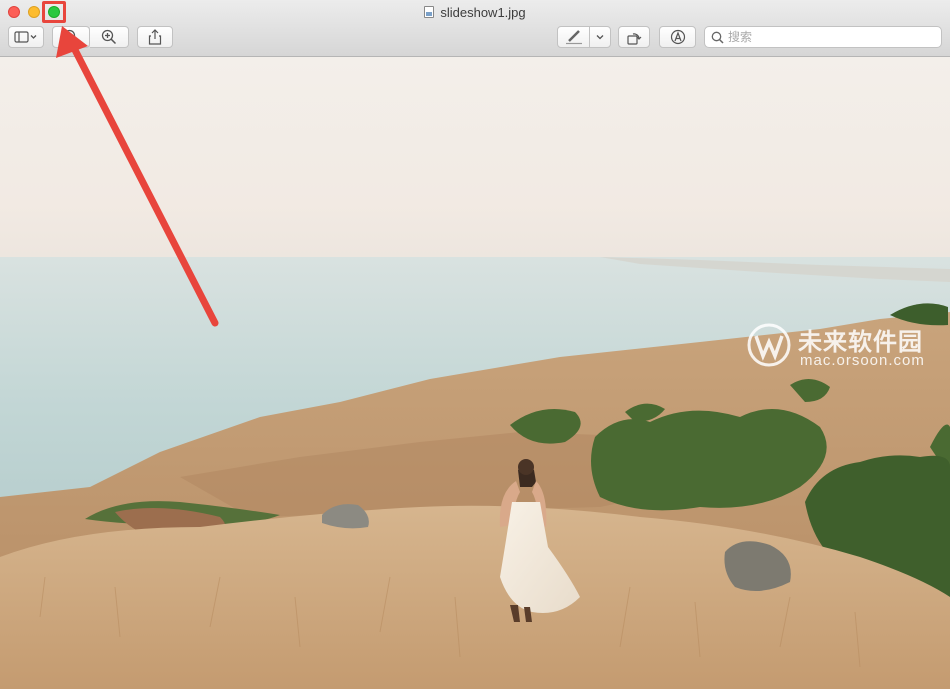 Image resolution: width=950 pixels, height=689 pixels. Describe the element at coordinates (862, 360) in the screenshot. I see `watermark-url: mac.orsoon.com` at that location.